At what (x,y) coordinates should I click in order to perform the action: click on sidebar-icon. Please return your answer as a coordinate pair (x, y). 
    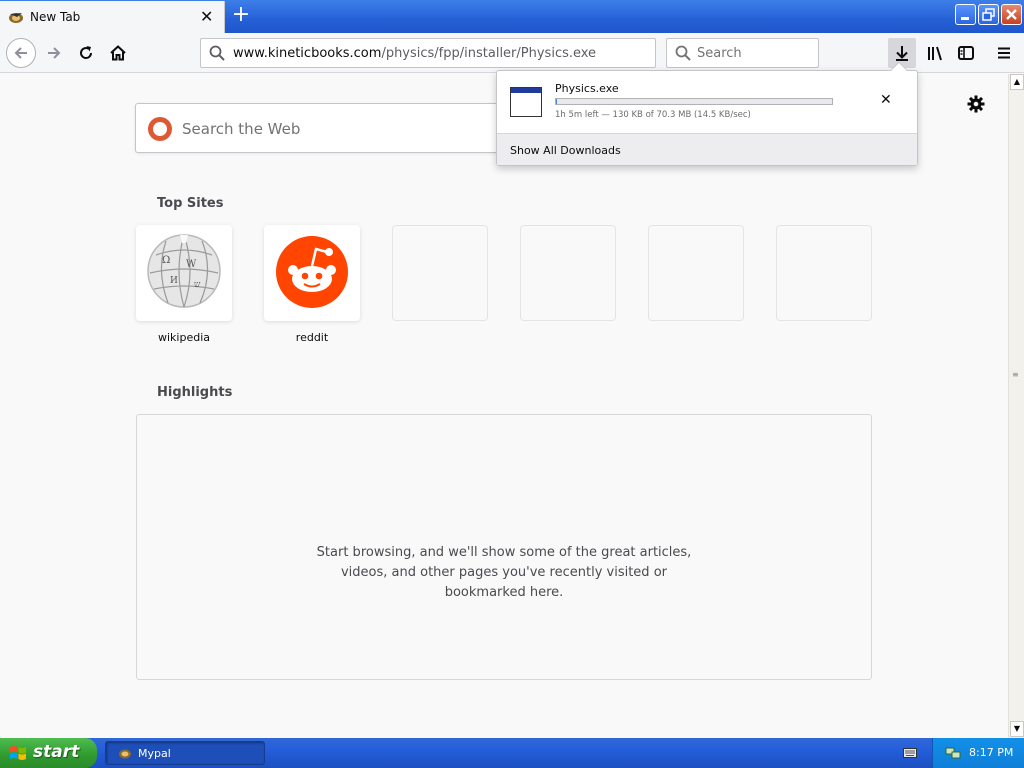
    Looking at the image, I should click on (966, 53).